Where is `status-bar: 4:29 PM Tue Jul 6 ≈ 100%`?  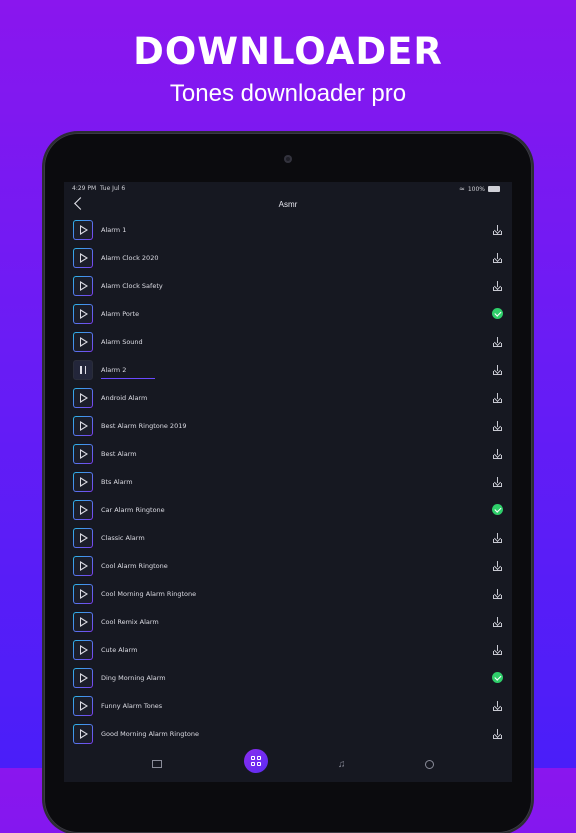
status-bar: 4:29 PM Tue Jul 6 ≈ 100% is located at coordinates (288, 188).